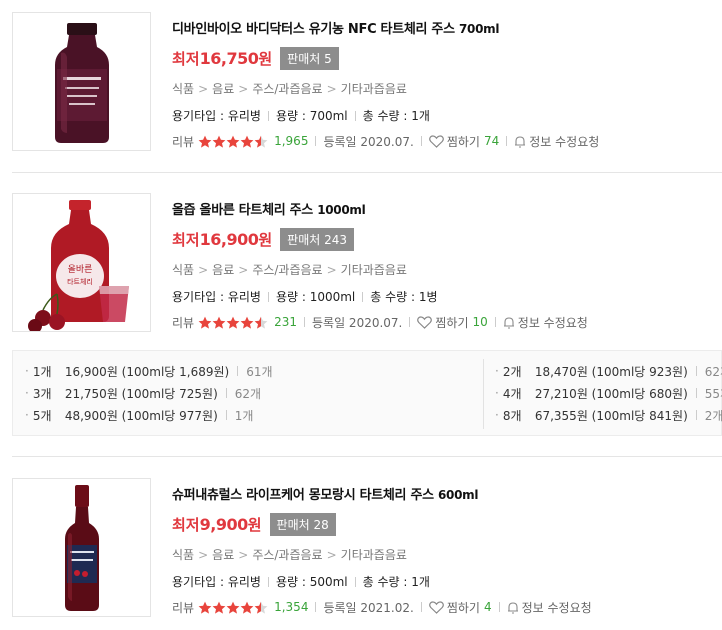  I want to click on bundle-qty: 8개, so click(512, 415).